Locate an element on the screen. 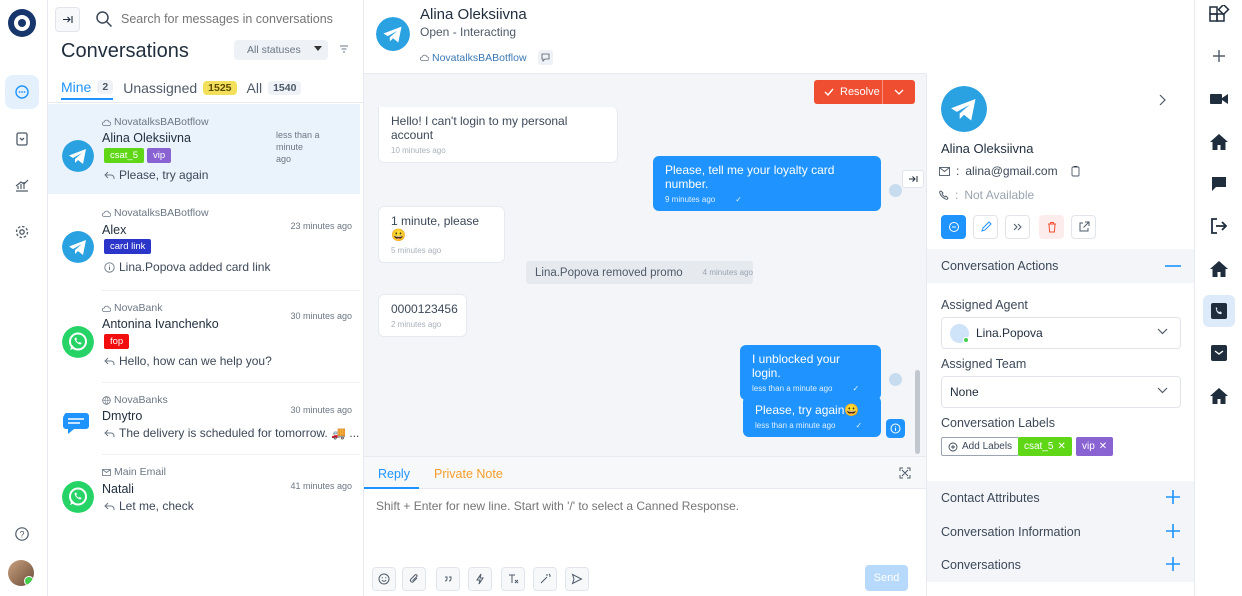 The width and height of the screenshot is (1242, 596). contacts-book-icon is located at coordinates (22, 139).